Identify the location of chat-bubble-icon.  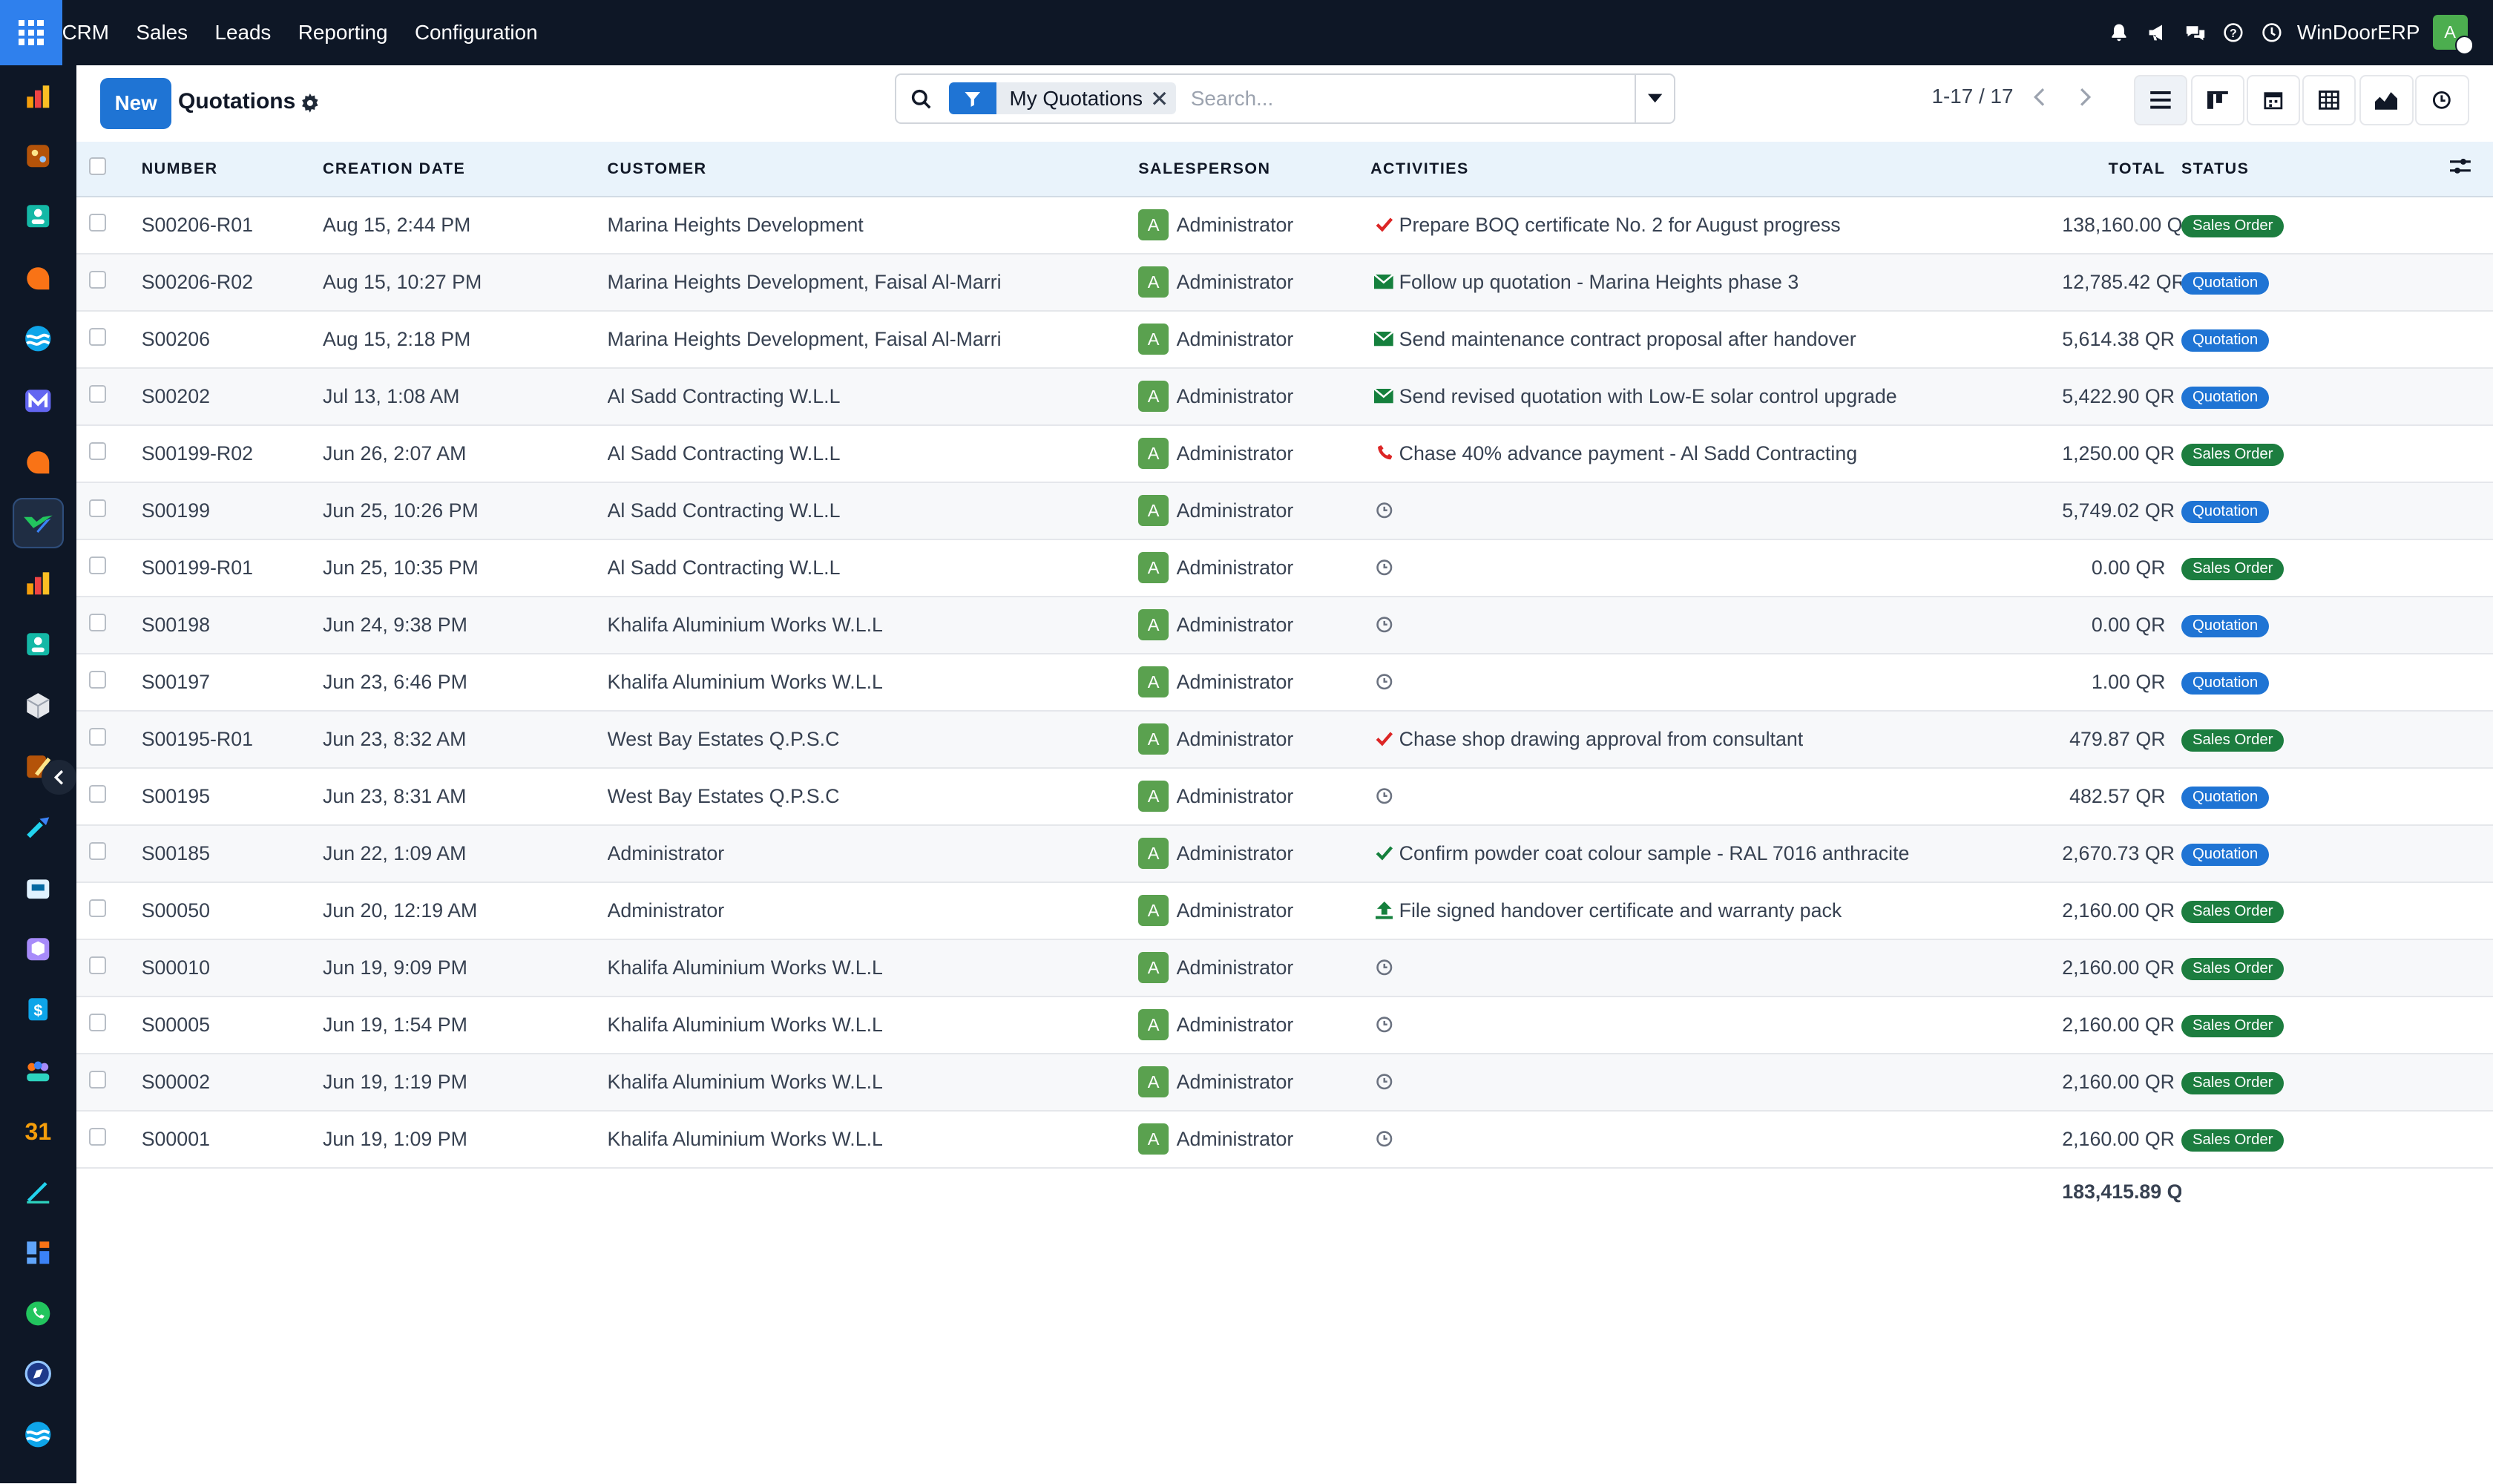
(38, 462).